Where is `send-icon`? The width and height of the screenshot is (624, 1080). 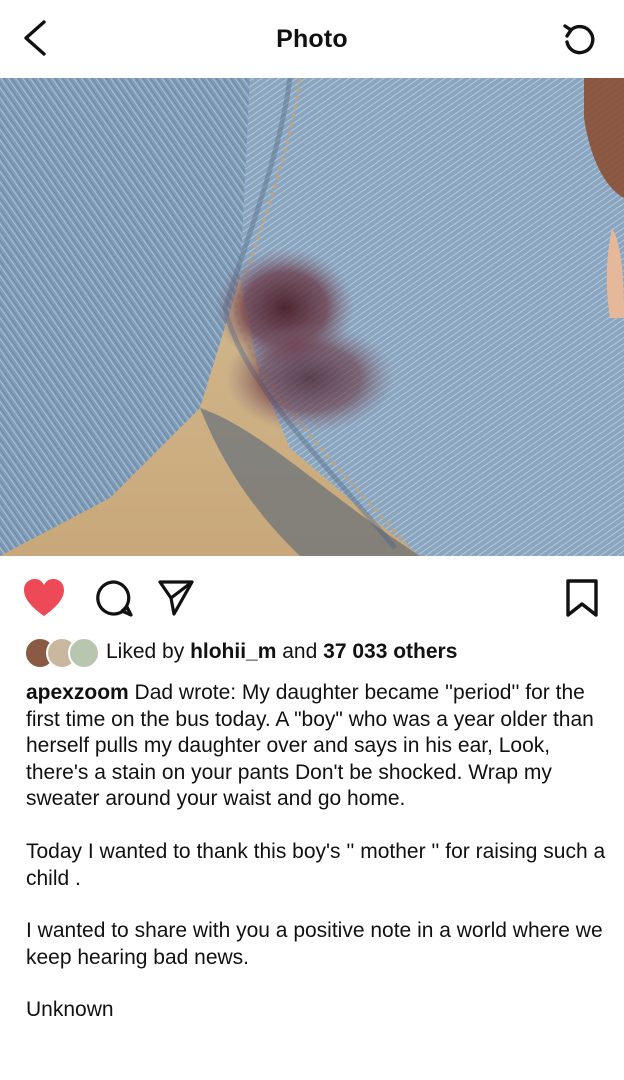
send-icon is located at coordinates (176, 598).